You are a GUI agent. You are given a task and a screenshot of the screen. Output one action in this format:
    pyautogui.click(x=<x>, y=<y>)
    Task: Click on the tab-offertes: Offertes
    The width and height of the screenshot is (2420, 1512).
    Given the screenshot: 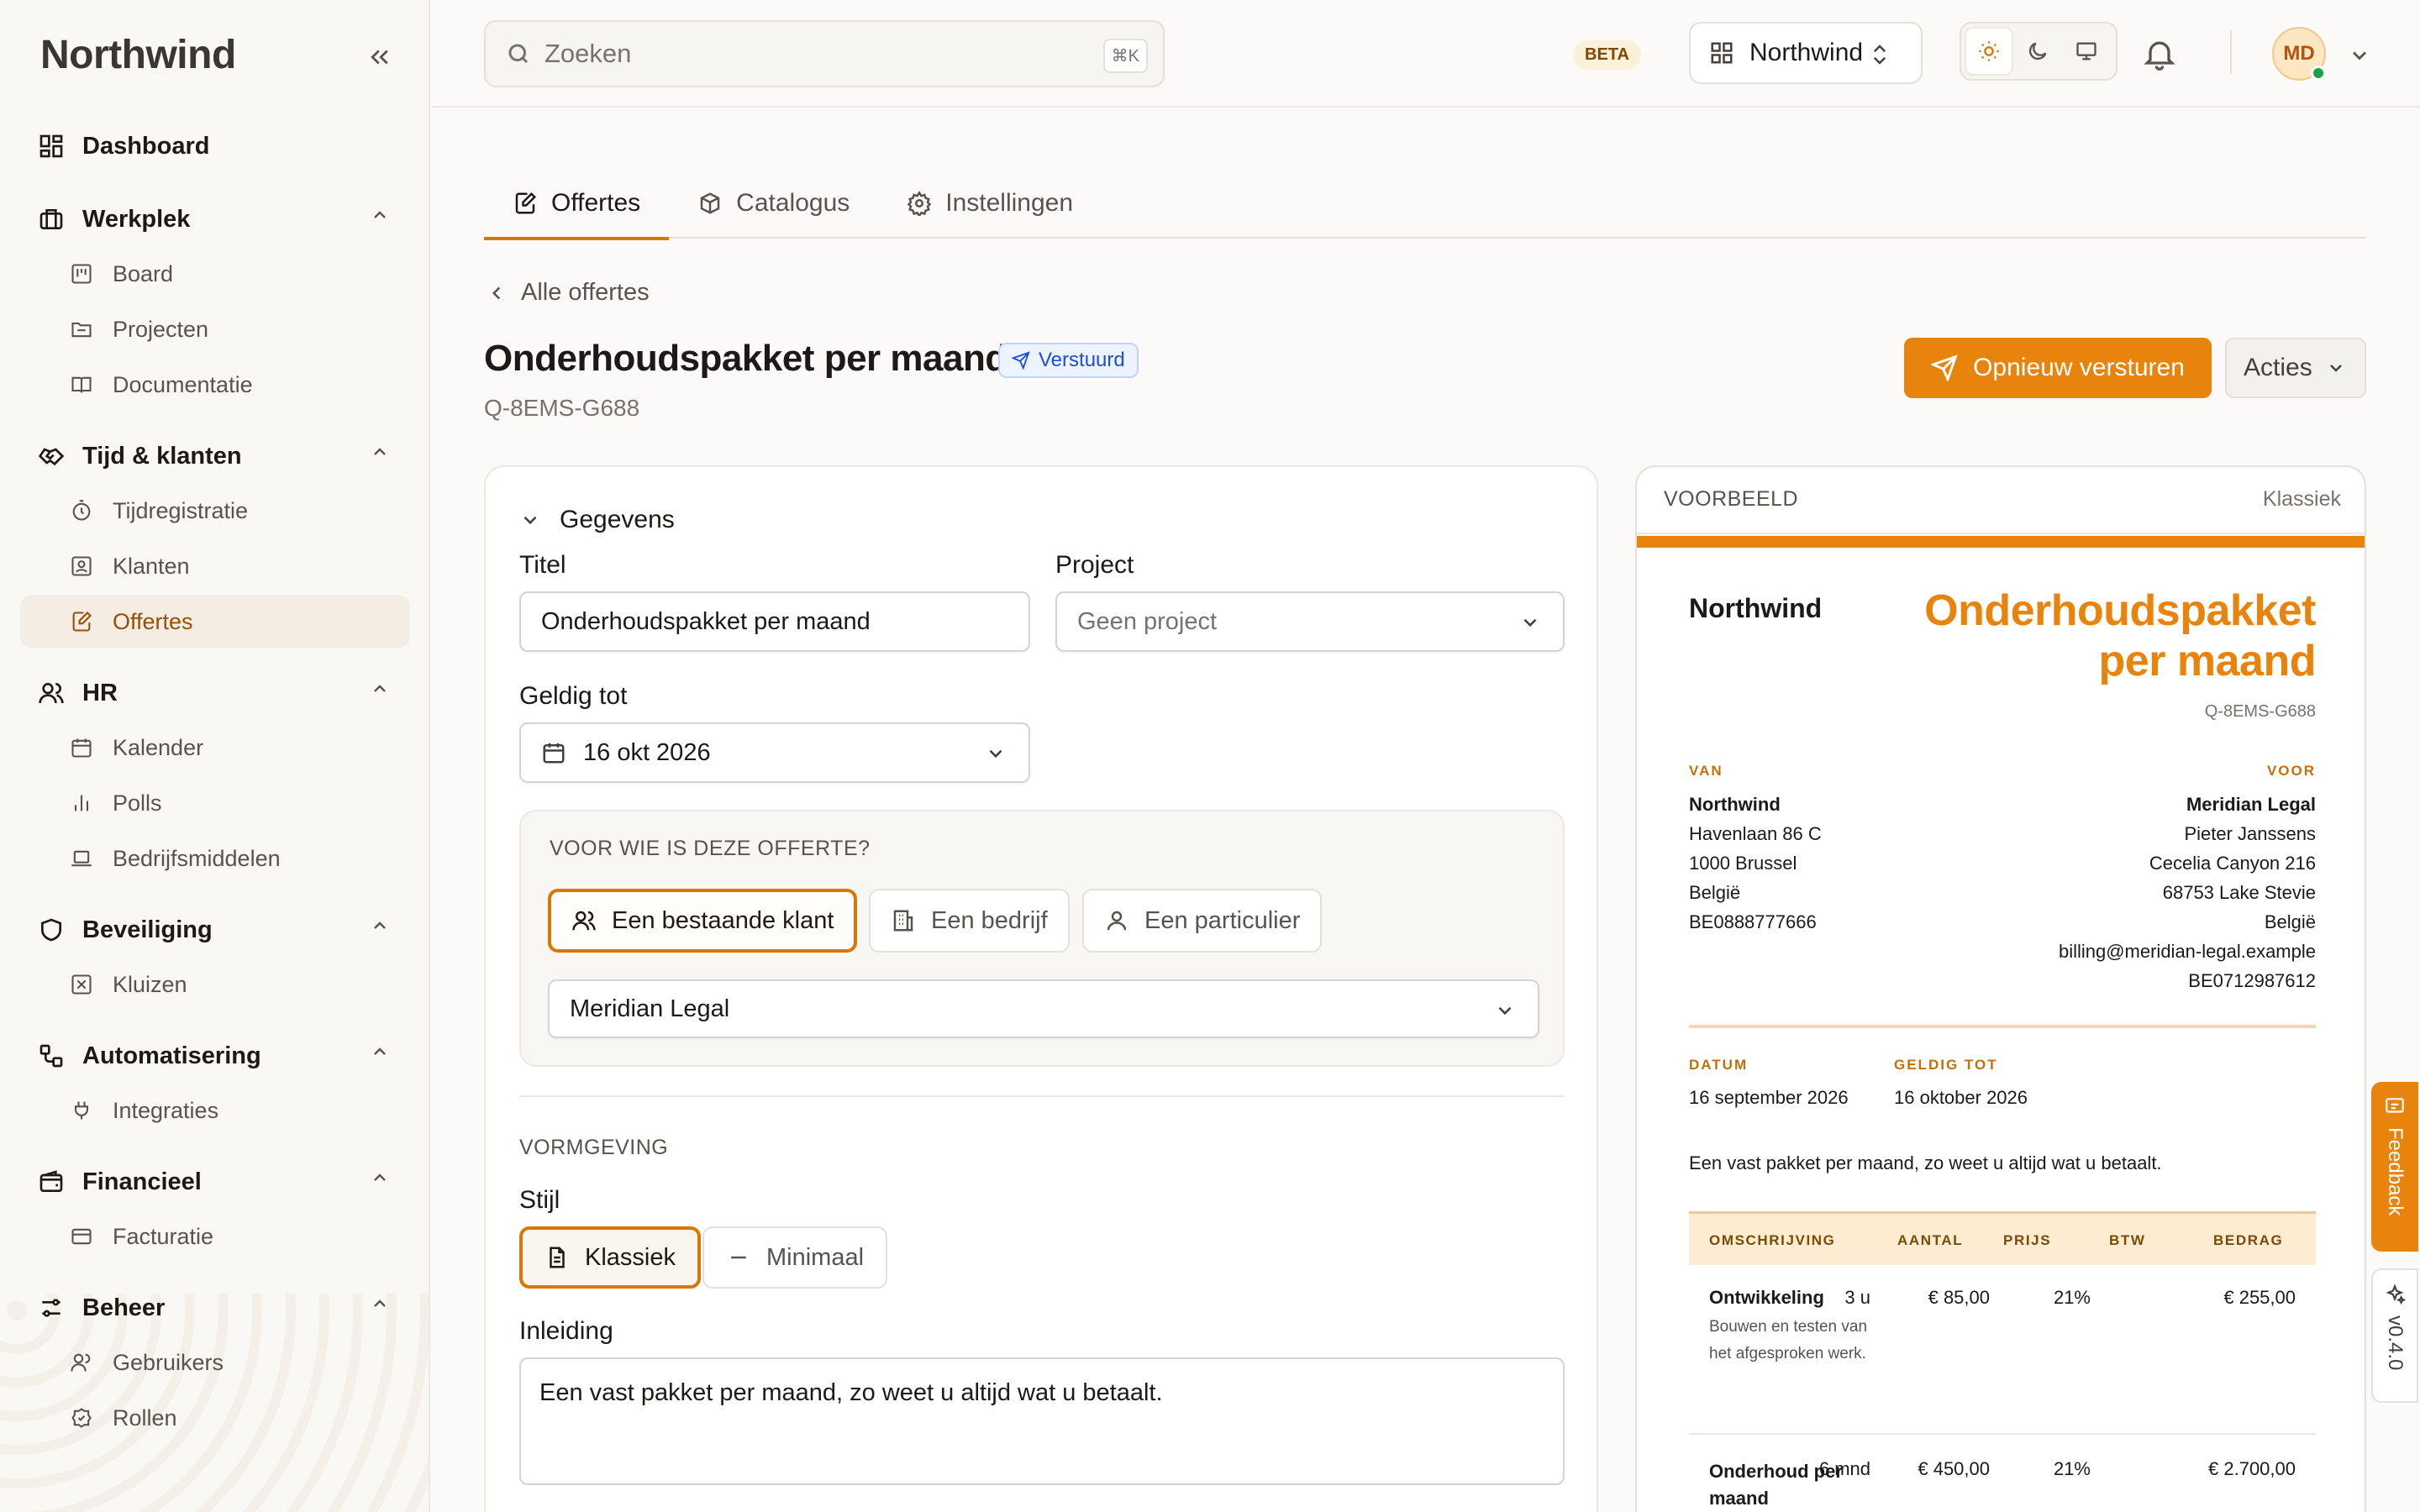 What is the action you would take?
    pyautogui.click(x=577, y=204)
    